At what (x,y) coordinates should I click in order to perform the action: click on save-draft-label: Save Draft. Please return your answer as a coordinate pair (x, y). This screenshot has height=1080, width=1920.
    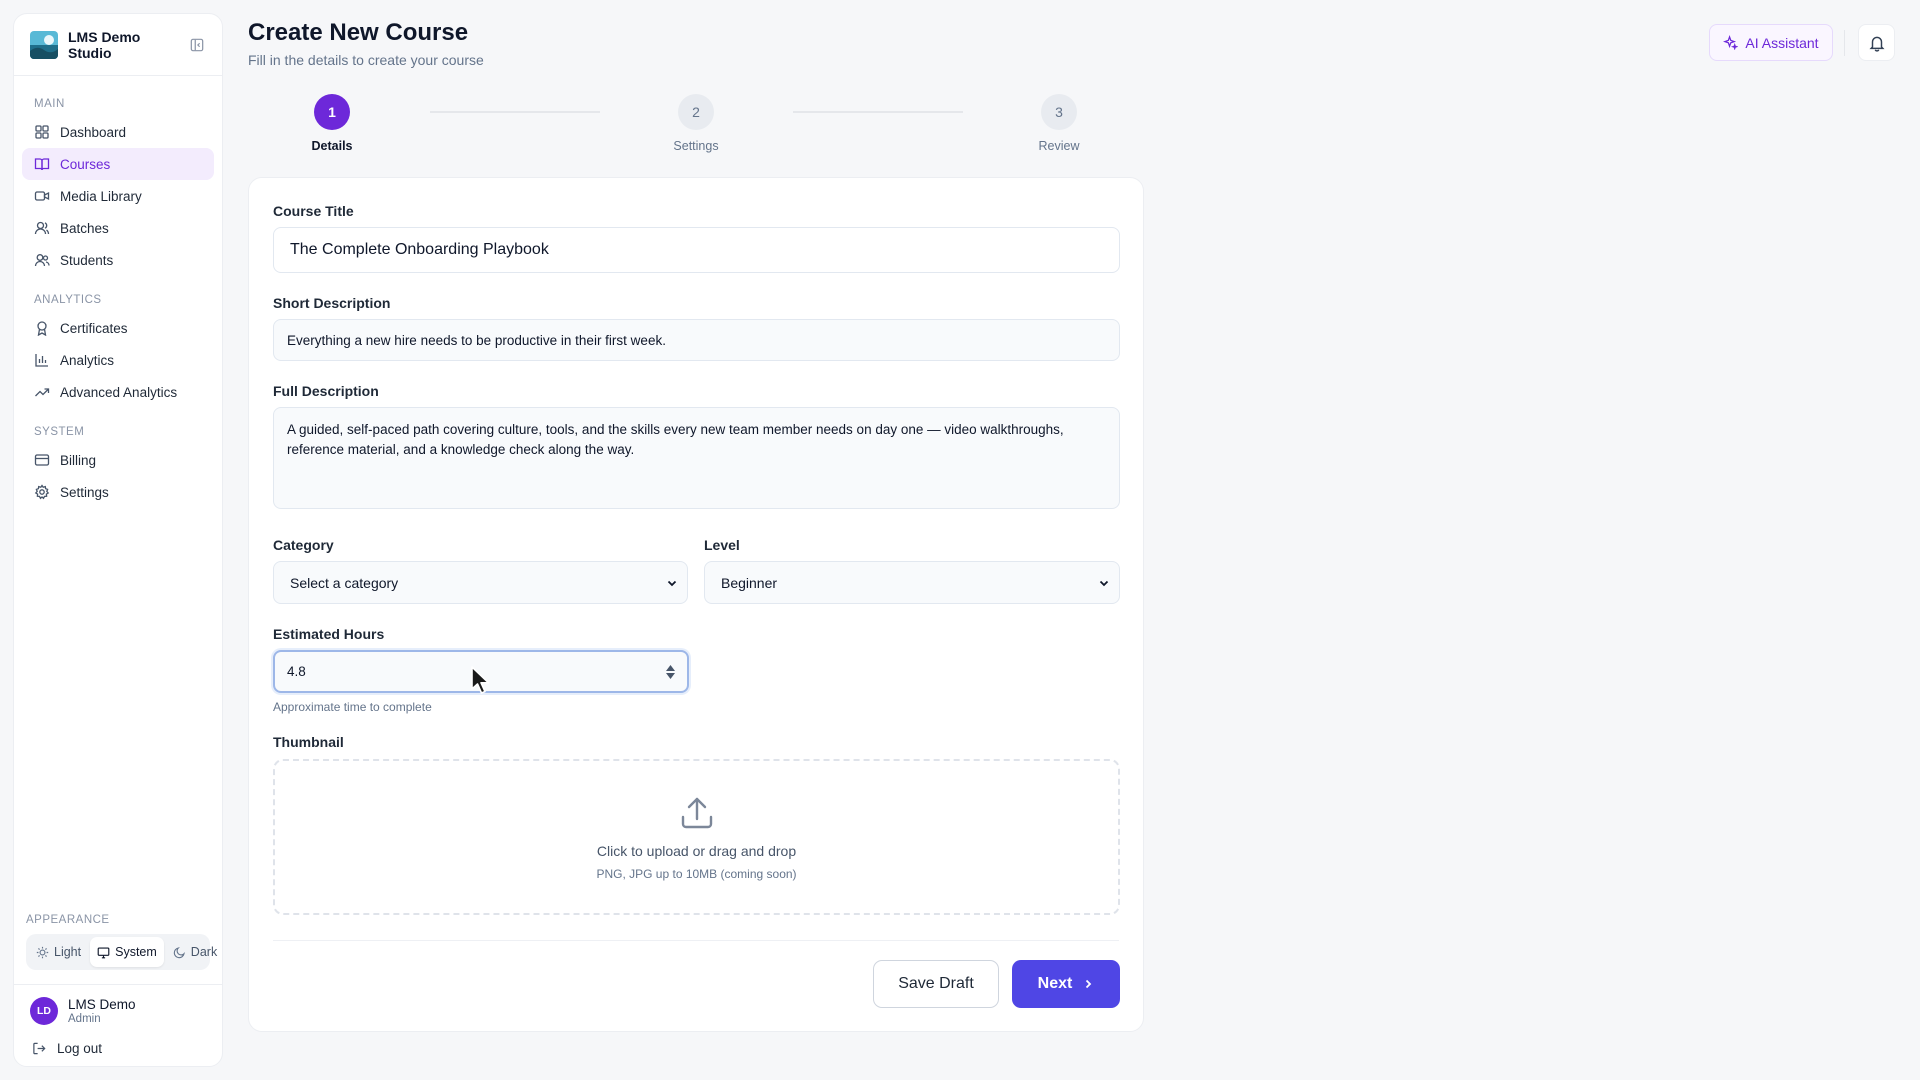
    Looking at the image, I should click on (936, 983).